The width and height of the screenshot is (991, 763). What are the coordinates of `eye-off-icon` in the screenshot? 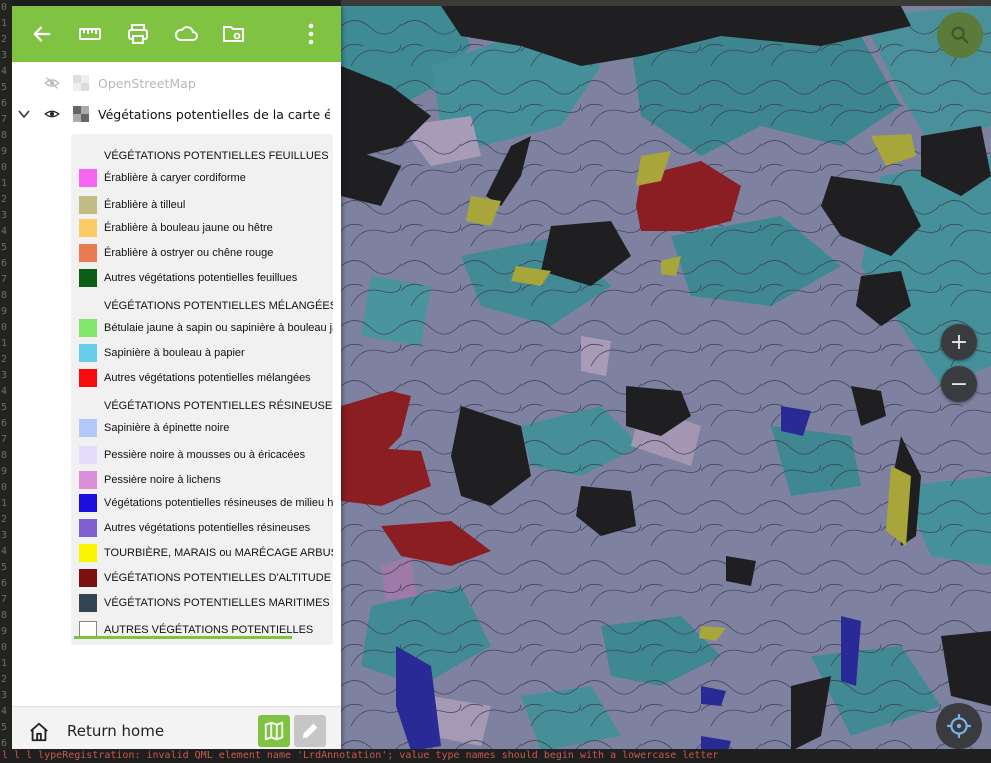 It's located at (52, 83).